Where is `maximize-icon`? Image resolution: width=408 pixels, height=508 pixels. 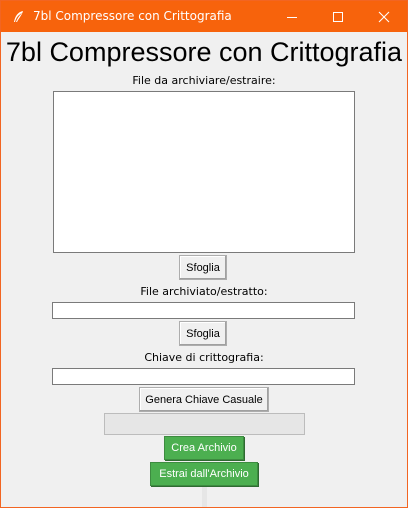
maximize-icon is located at coordinates (338, 17).